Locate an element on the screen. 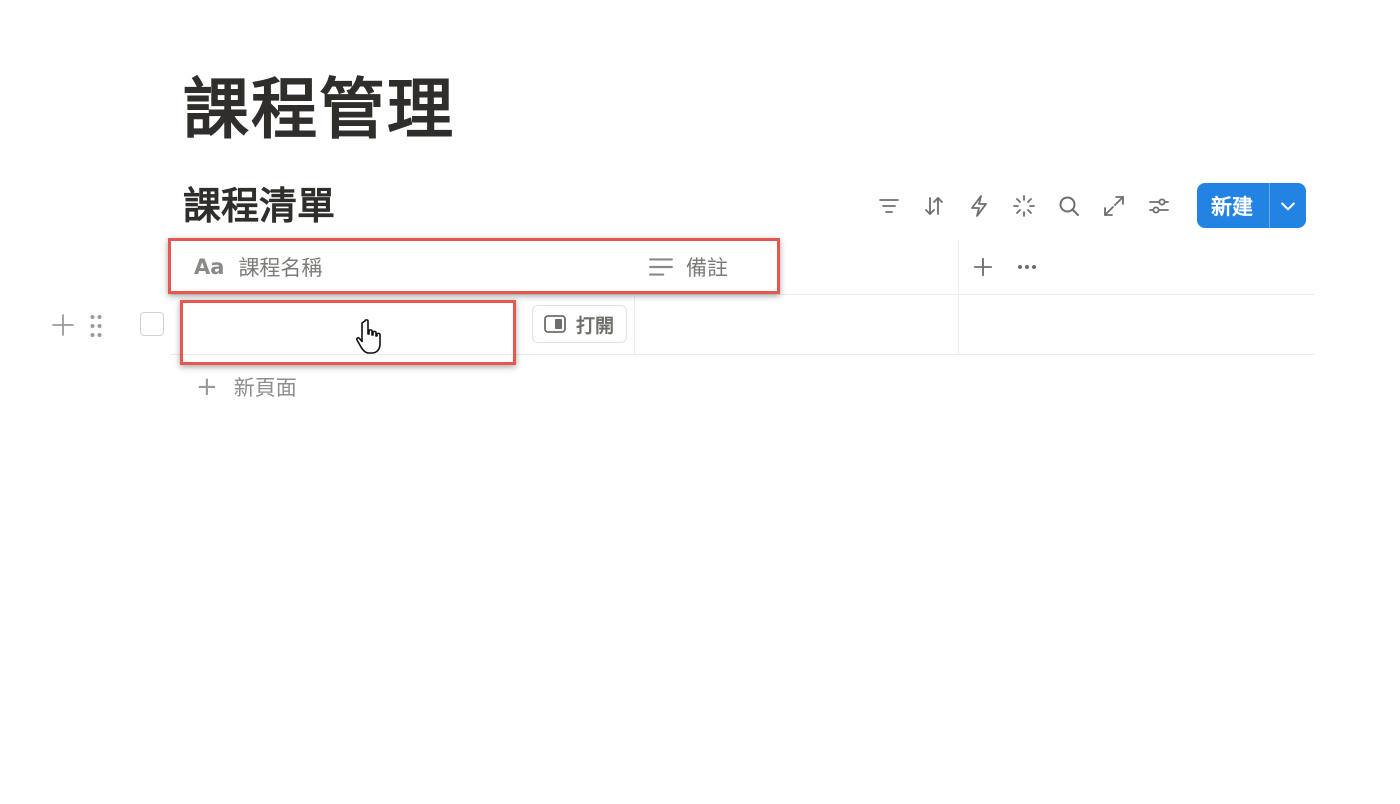 Image resolution: width=1400 pixels, height=804 pixels. new-page-label: 新頁面 is located at coordinates (265, 388).